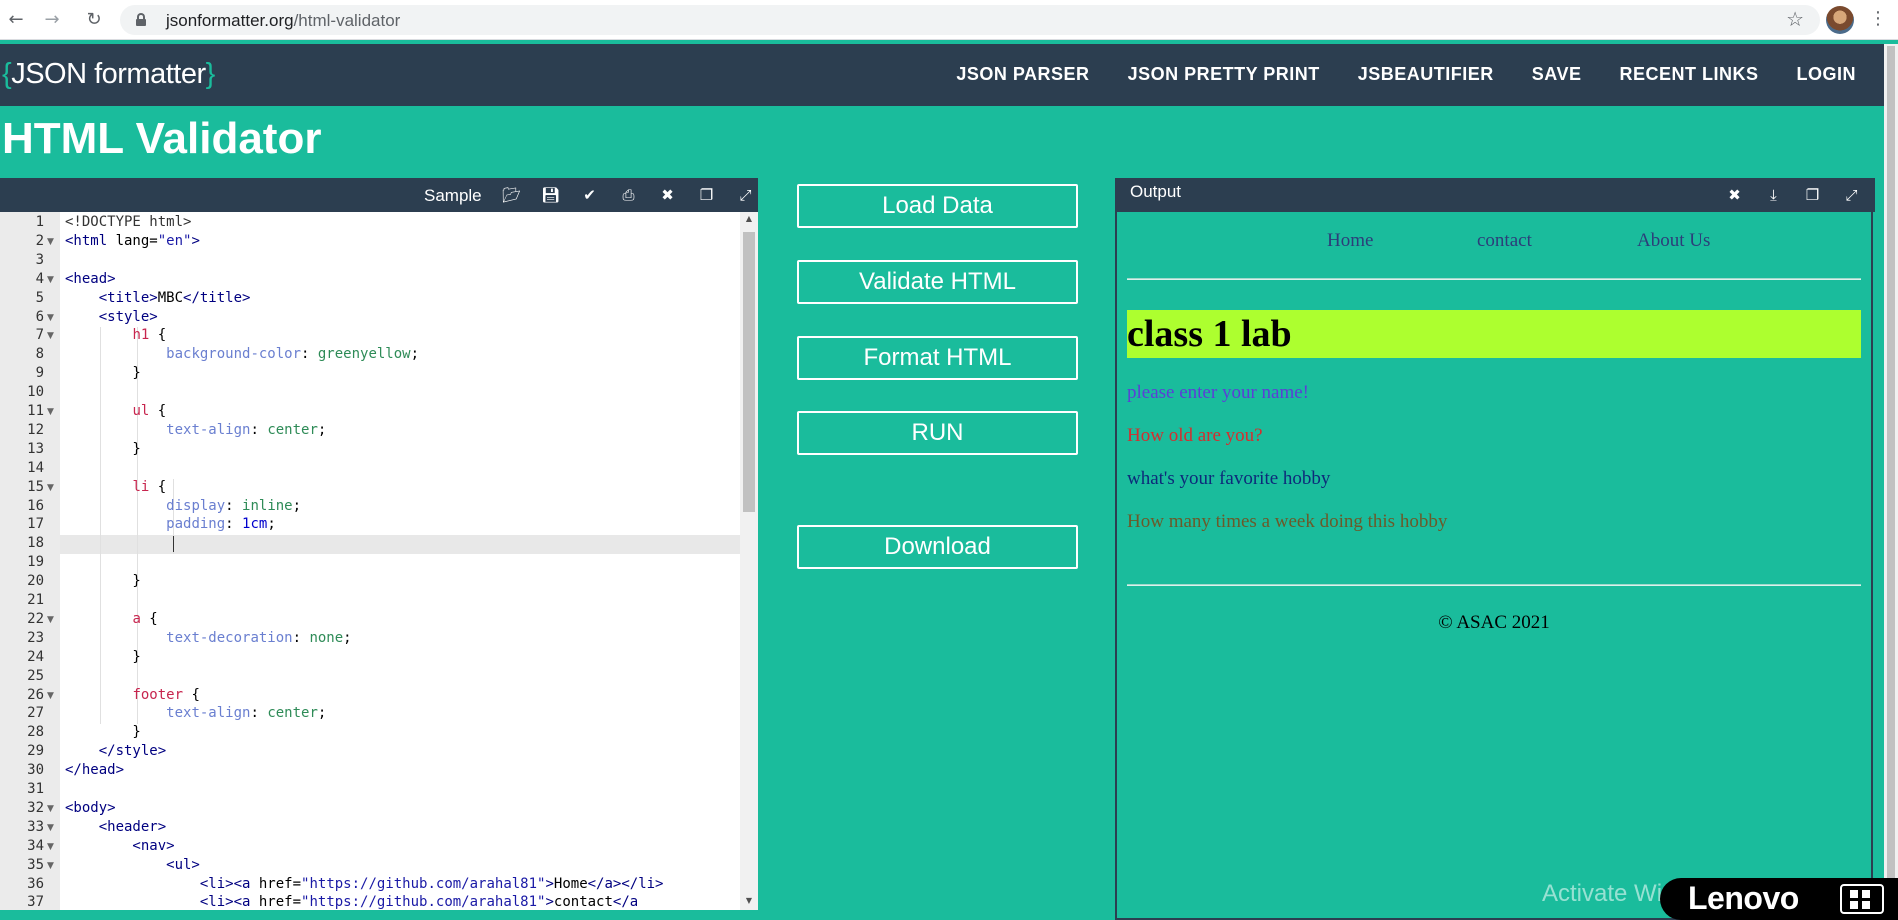 The image size is (1898, 920). Describe the element at coordinates (35, 732) in the screenshot. I see `line-number: 28` at that location.